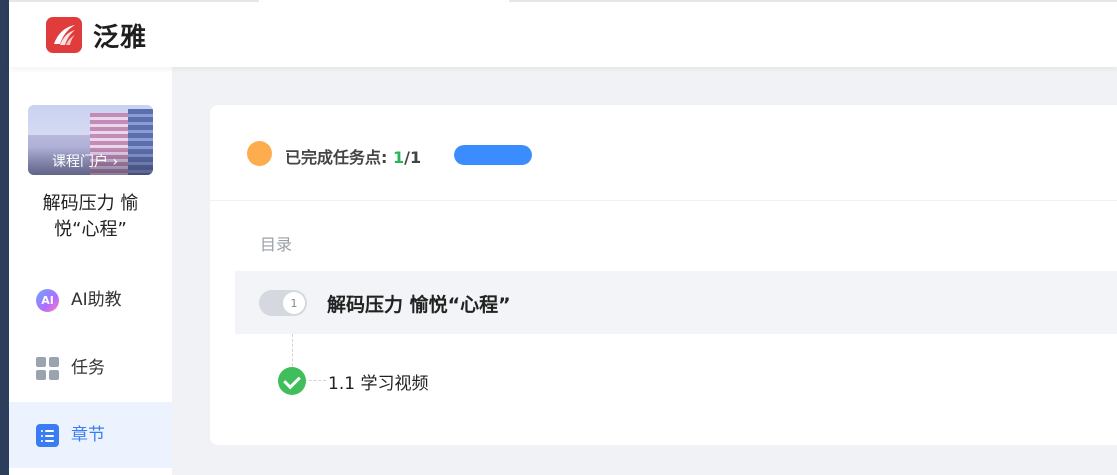  Describe the element at coordinates (47, 300) in the screenshot. I see `ai-assistant-icon: AI` at that location.